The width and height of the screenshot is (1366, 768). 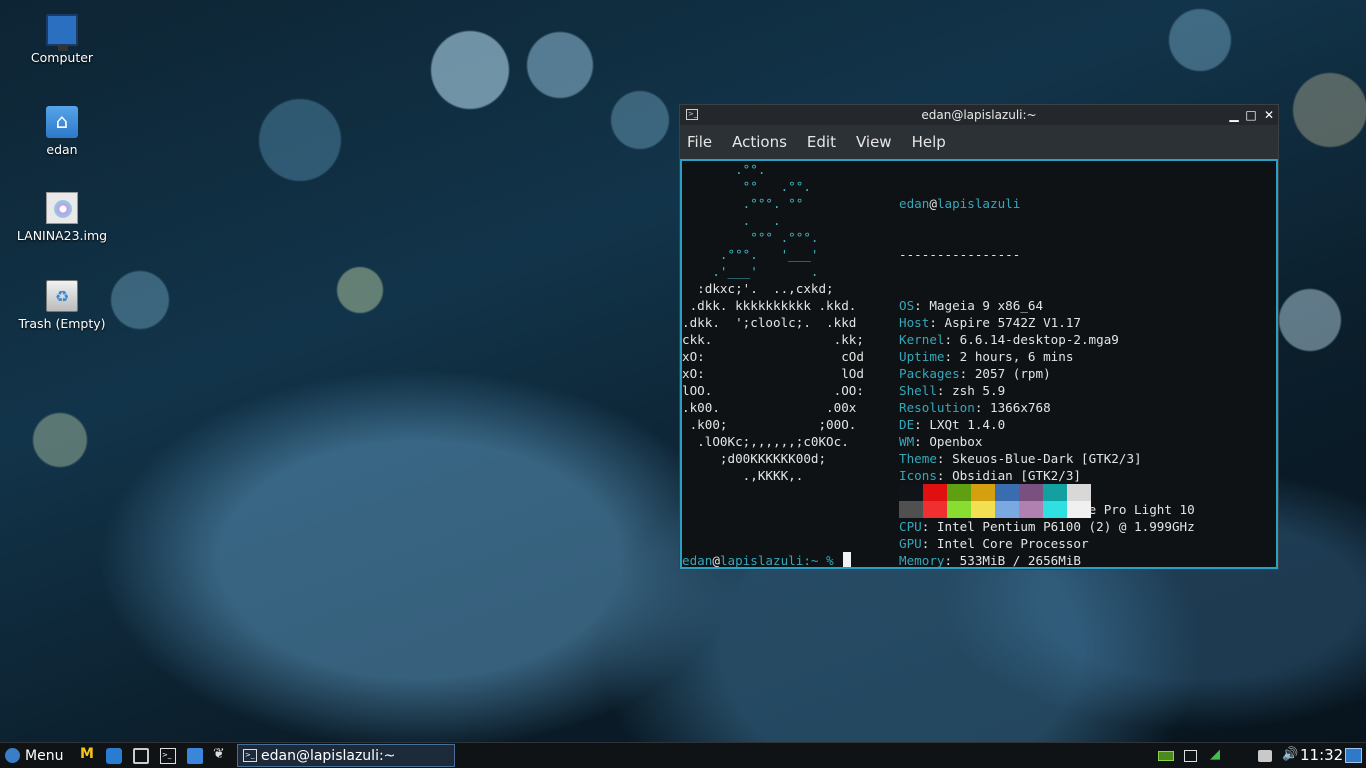 I want to click on volume-icon: 🔊, so click(x=1290, y=755).